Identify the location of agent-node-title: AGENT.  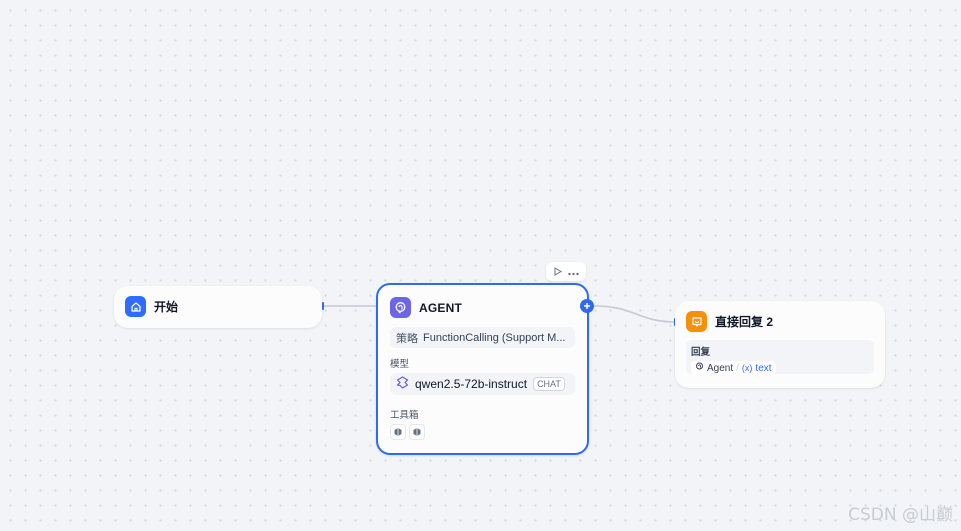
(440, 307).